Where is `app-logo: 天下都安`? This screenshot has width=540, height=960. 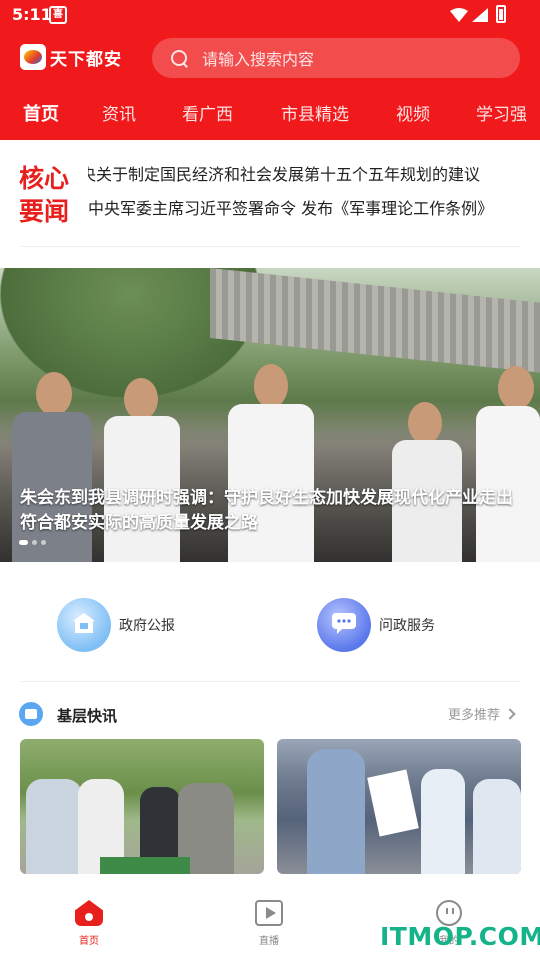 app-logo: 天下都安 is located at coordinates (71, 57).